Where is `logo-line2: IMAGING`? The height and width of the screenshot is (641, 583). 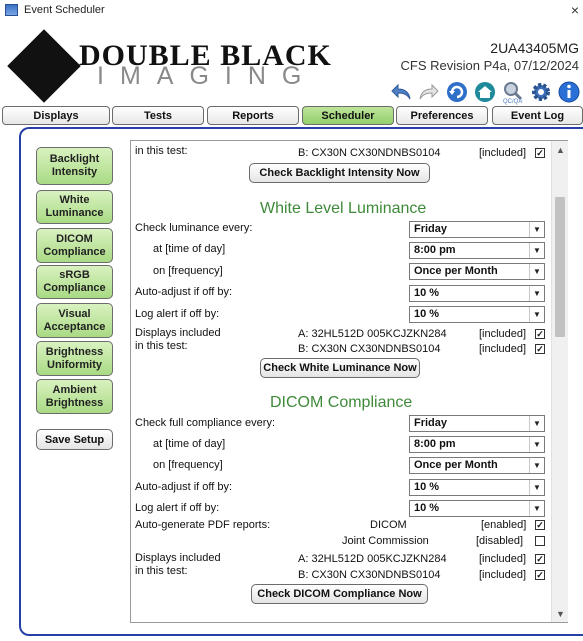 logo-line2: IMAGING is located at coordinates (207, 76).